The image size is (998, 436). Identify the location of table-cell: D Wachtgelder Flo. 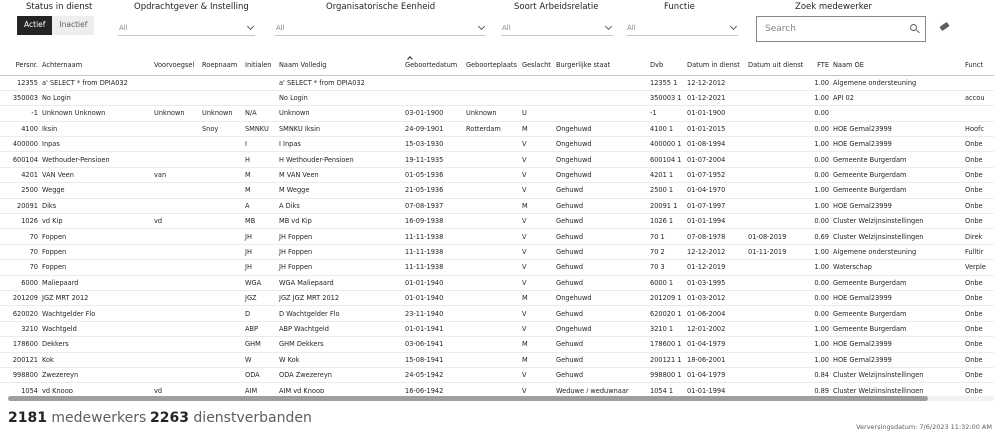
(340, 313).